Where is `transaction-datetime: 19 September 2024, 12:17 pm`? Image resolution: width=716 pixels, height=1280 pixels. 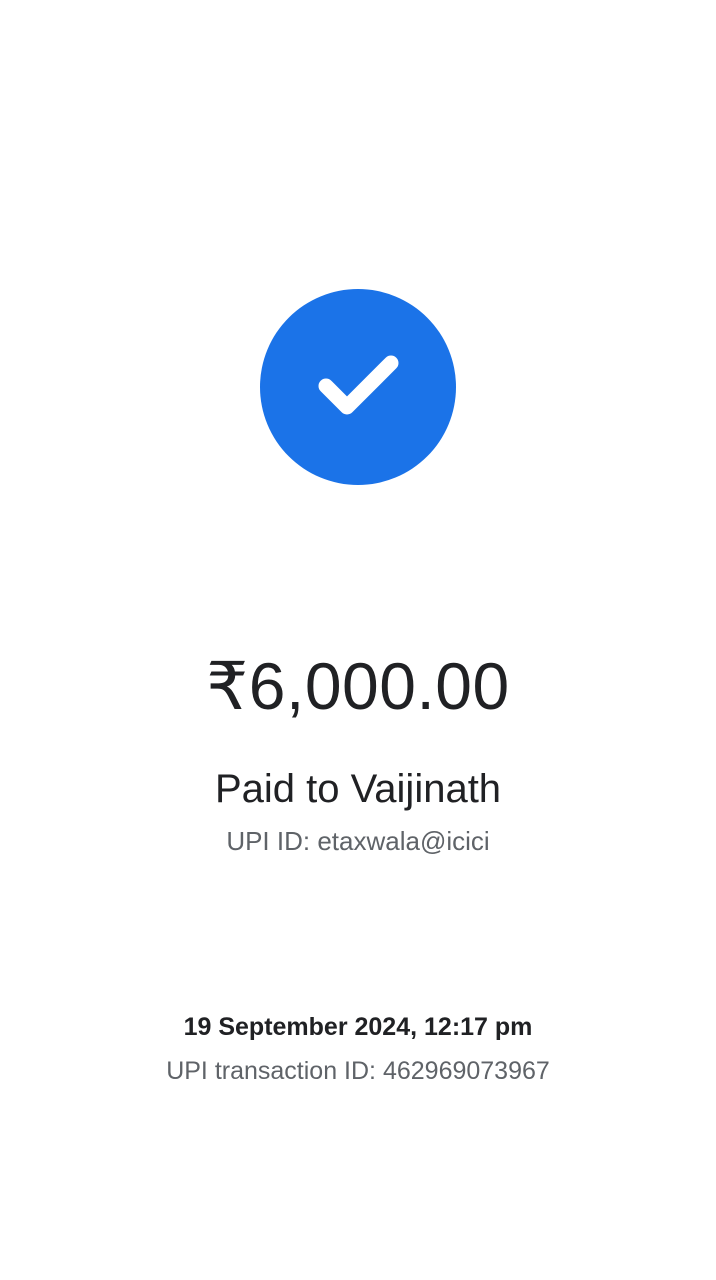 transaction-datetime: 19 September 2024, 12:17 pm is located at coordinates (358, 1027).